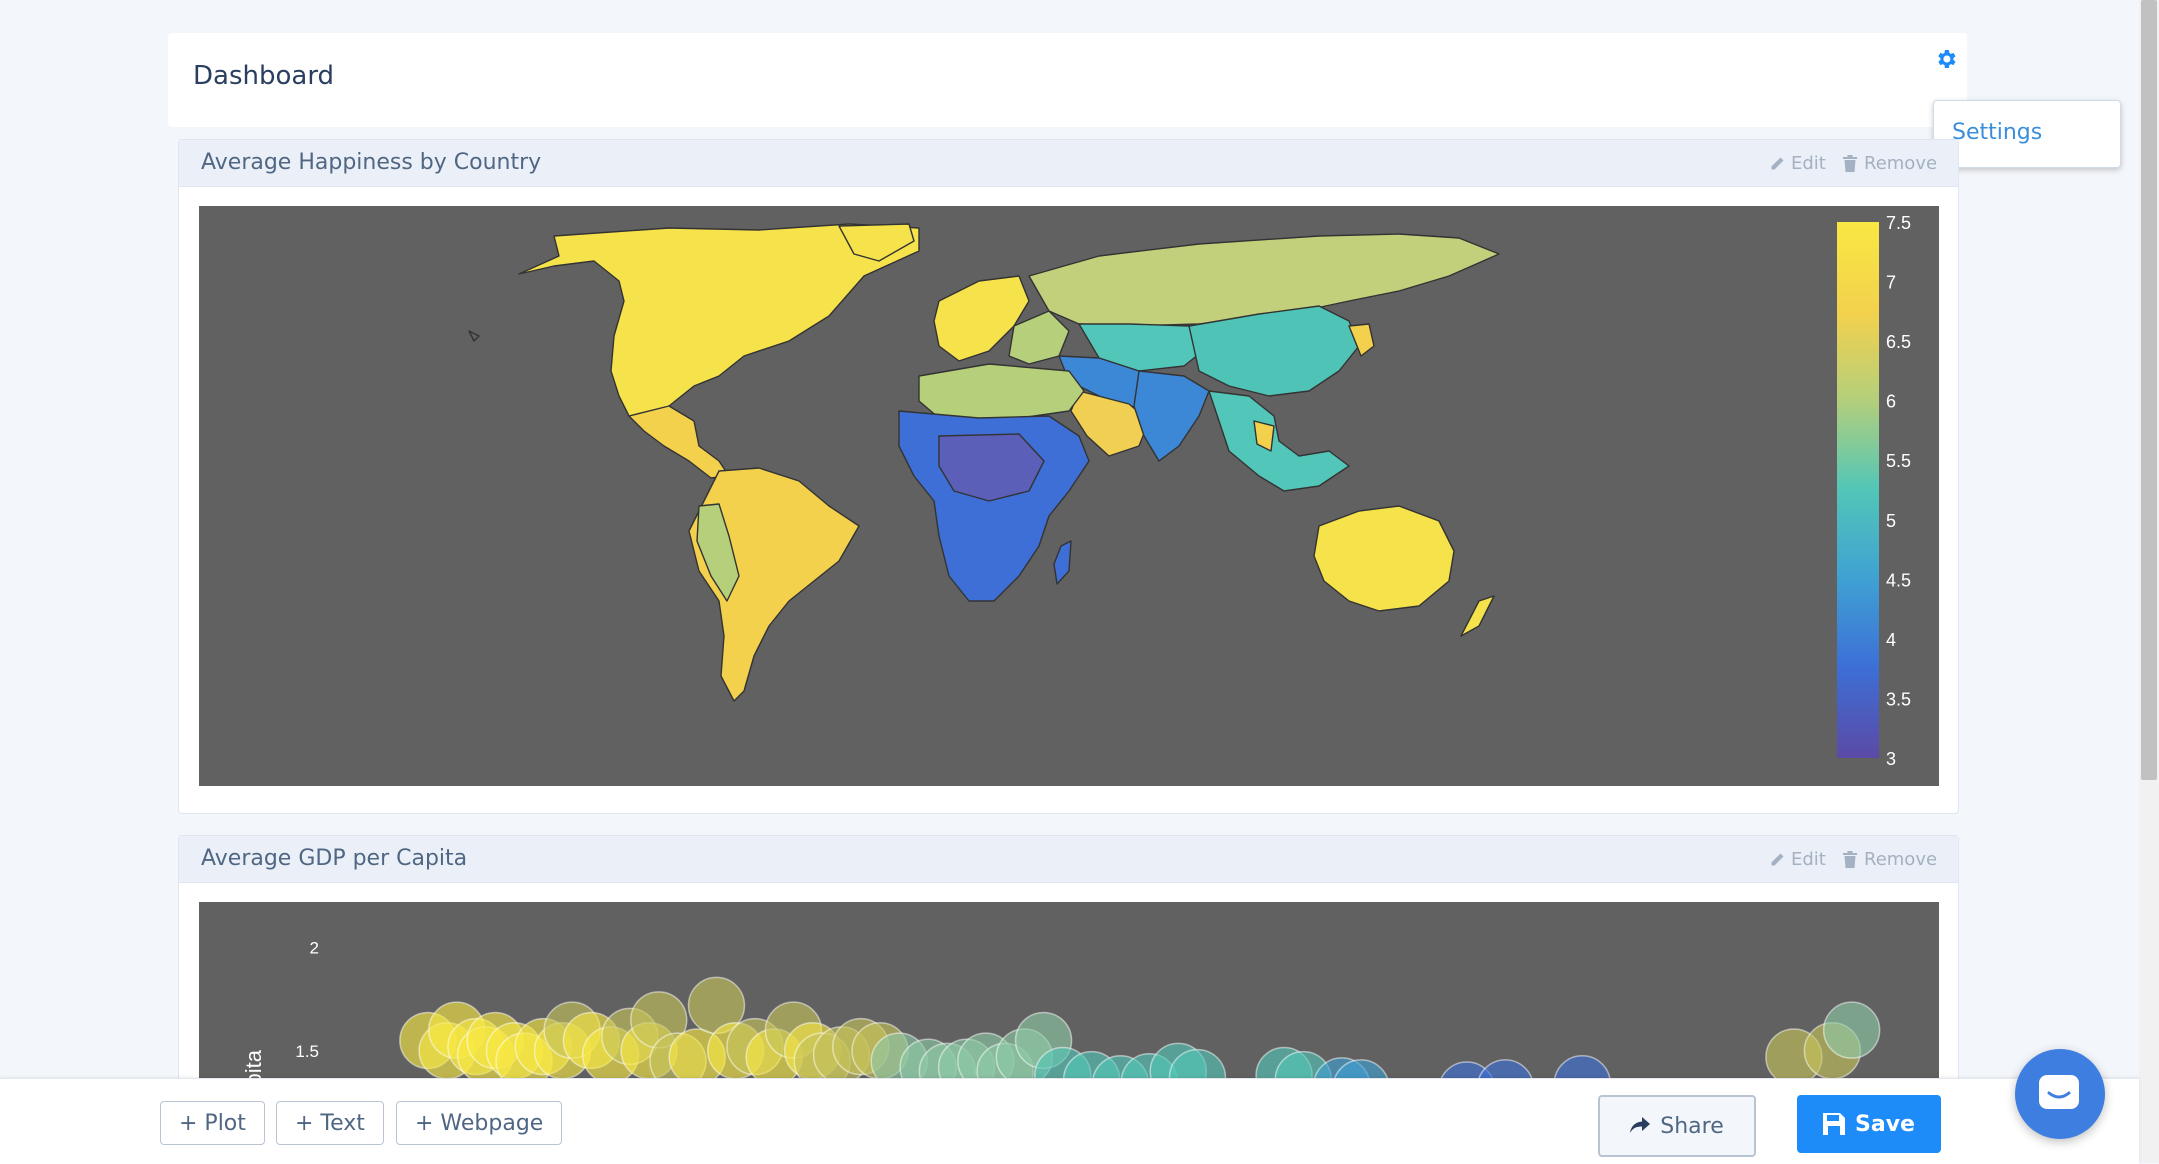 Image resolution: width=2159 pixels, height=1164 pixels. What do you see at coordinates (1891, 283) in the screenshot?
I see `colorbar-tick-label: 7` at bounding box center [1891, 283].